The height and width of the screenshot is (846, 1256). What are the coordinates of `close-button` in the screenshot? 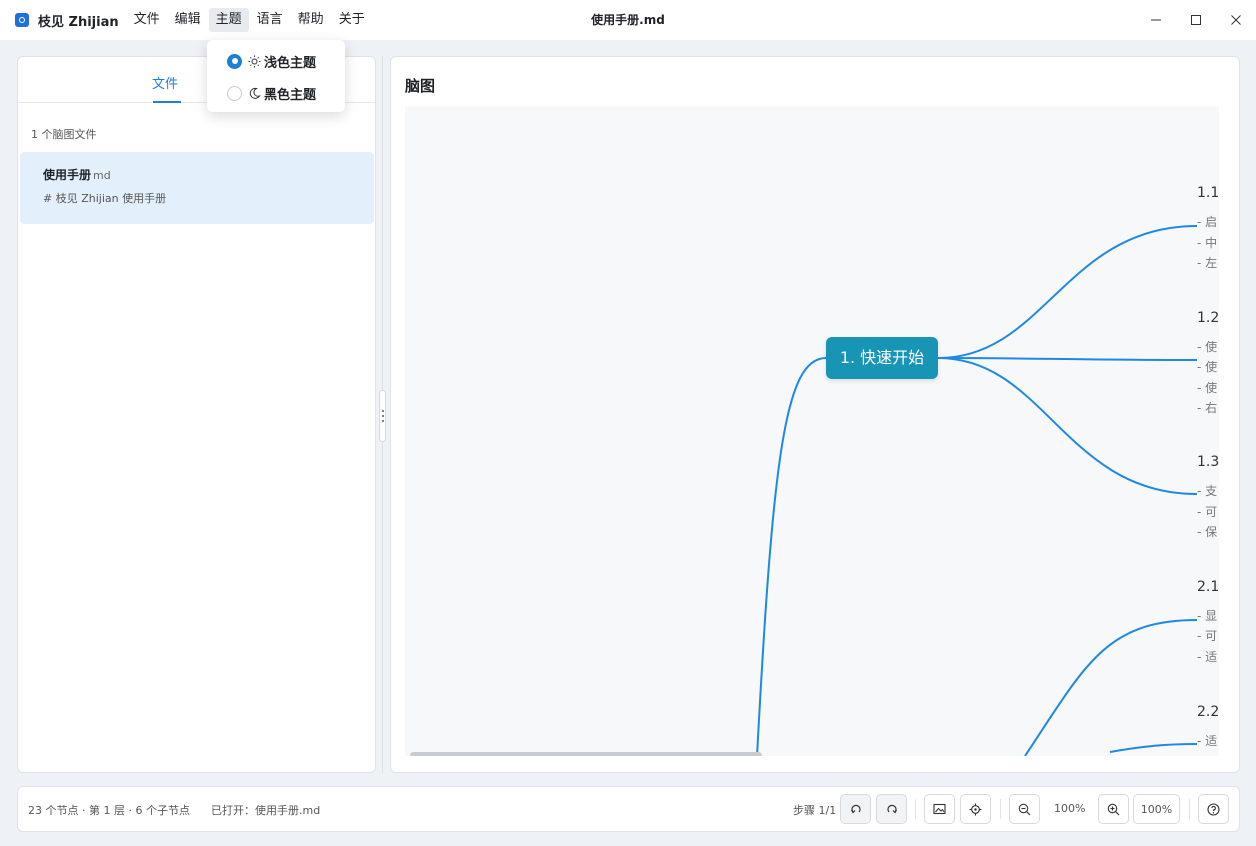 It's located at (1236, 20).